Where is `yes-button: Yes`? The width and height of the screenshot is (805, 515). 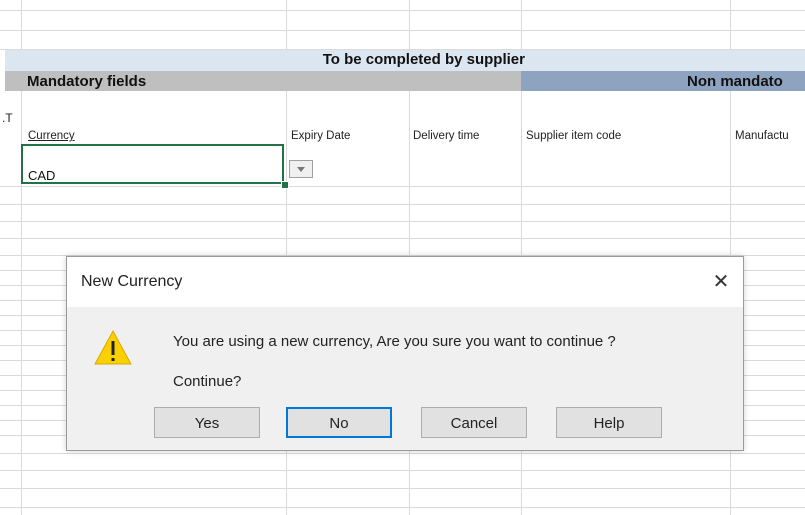
yes-button: Yes is located at coordinates (207, 422).